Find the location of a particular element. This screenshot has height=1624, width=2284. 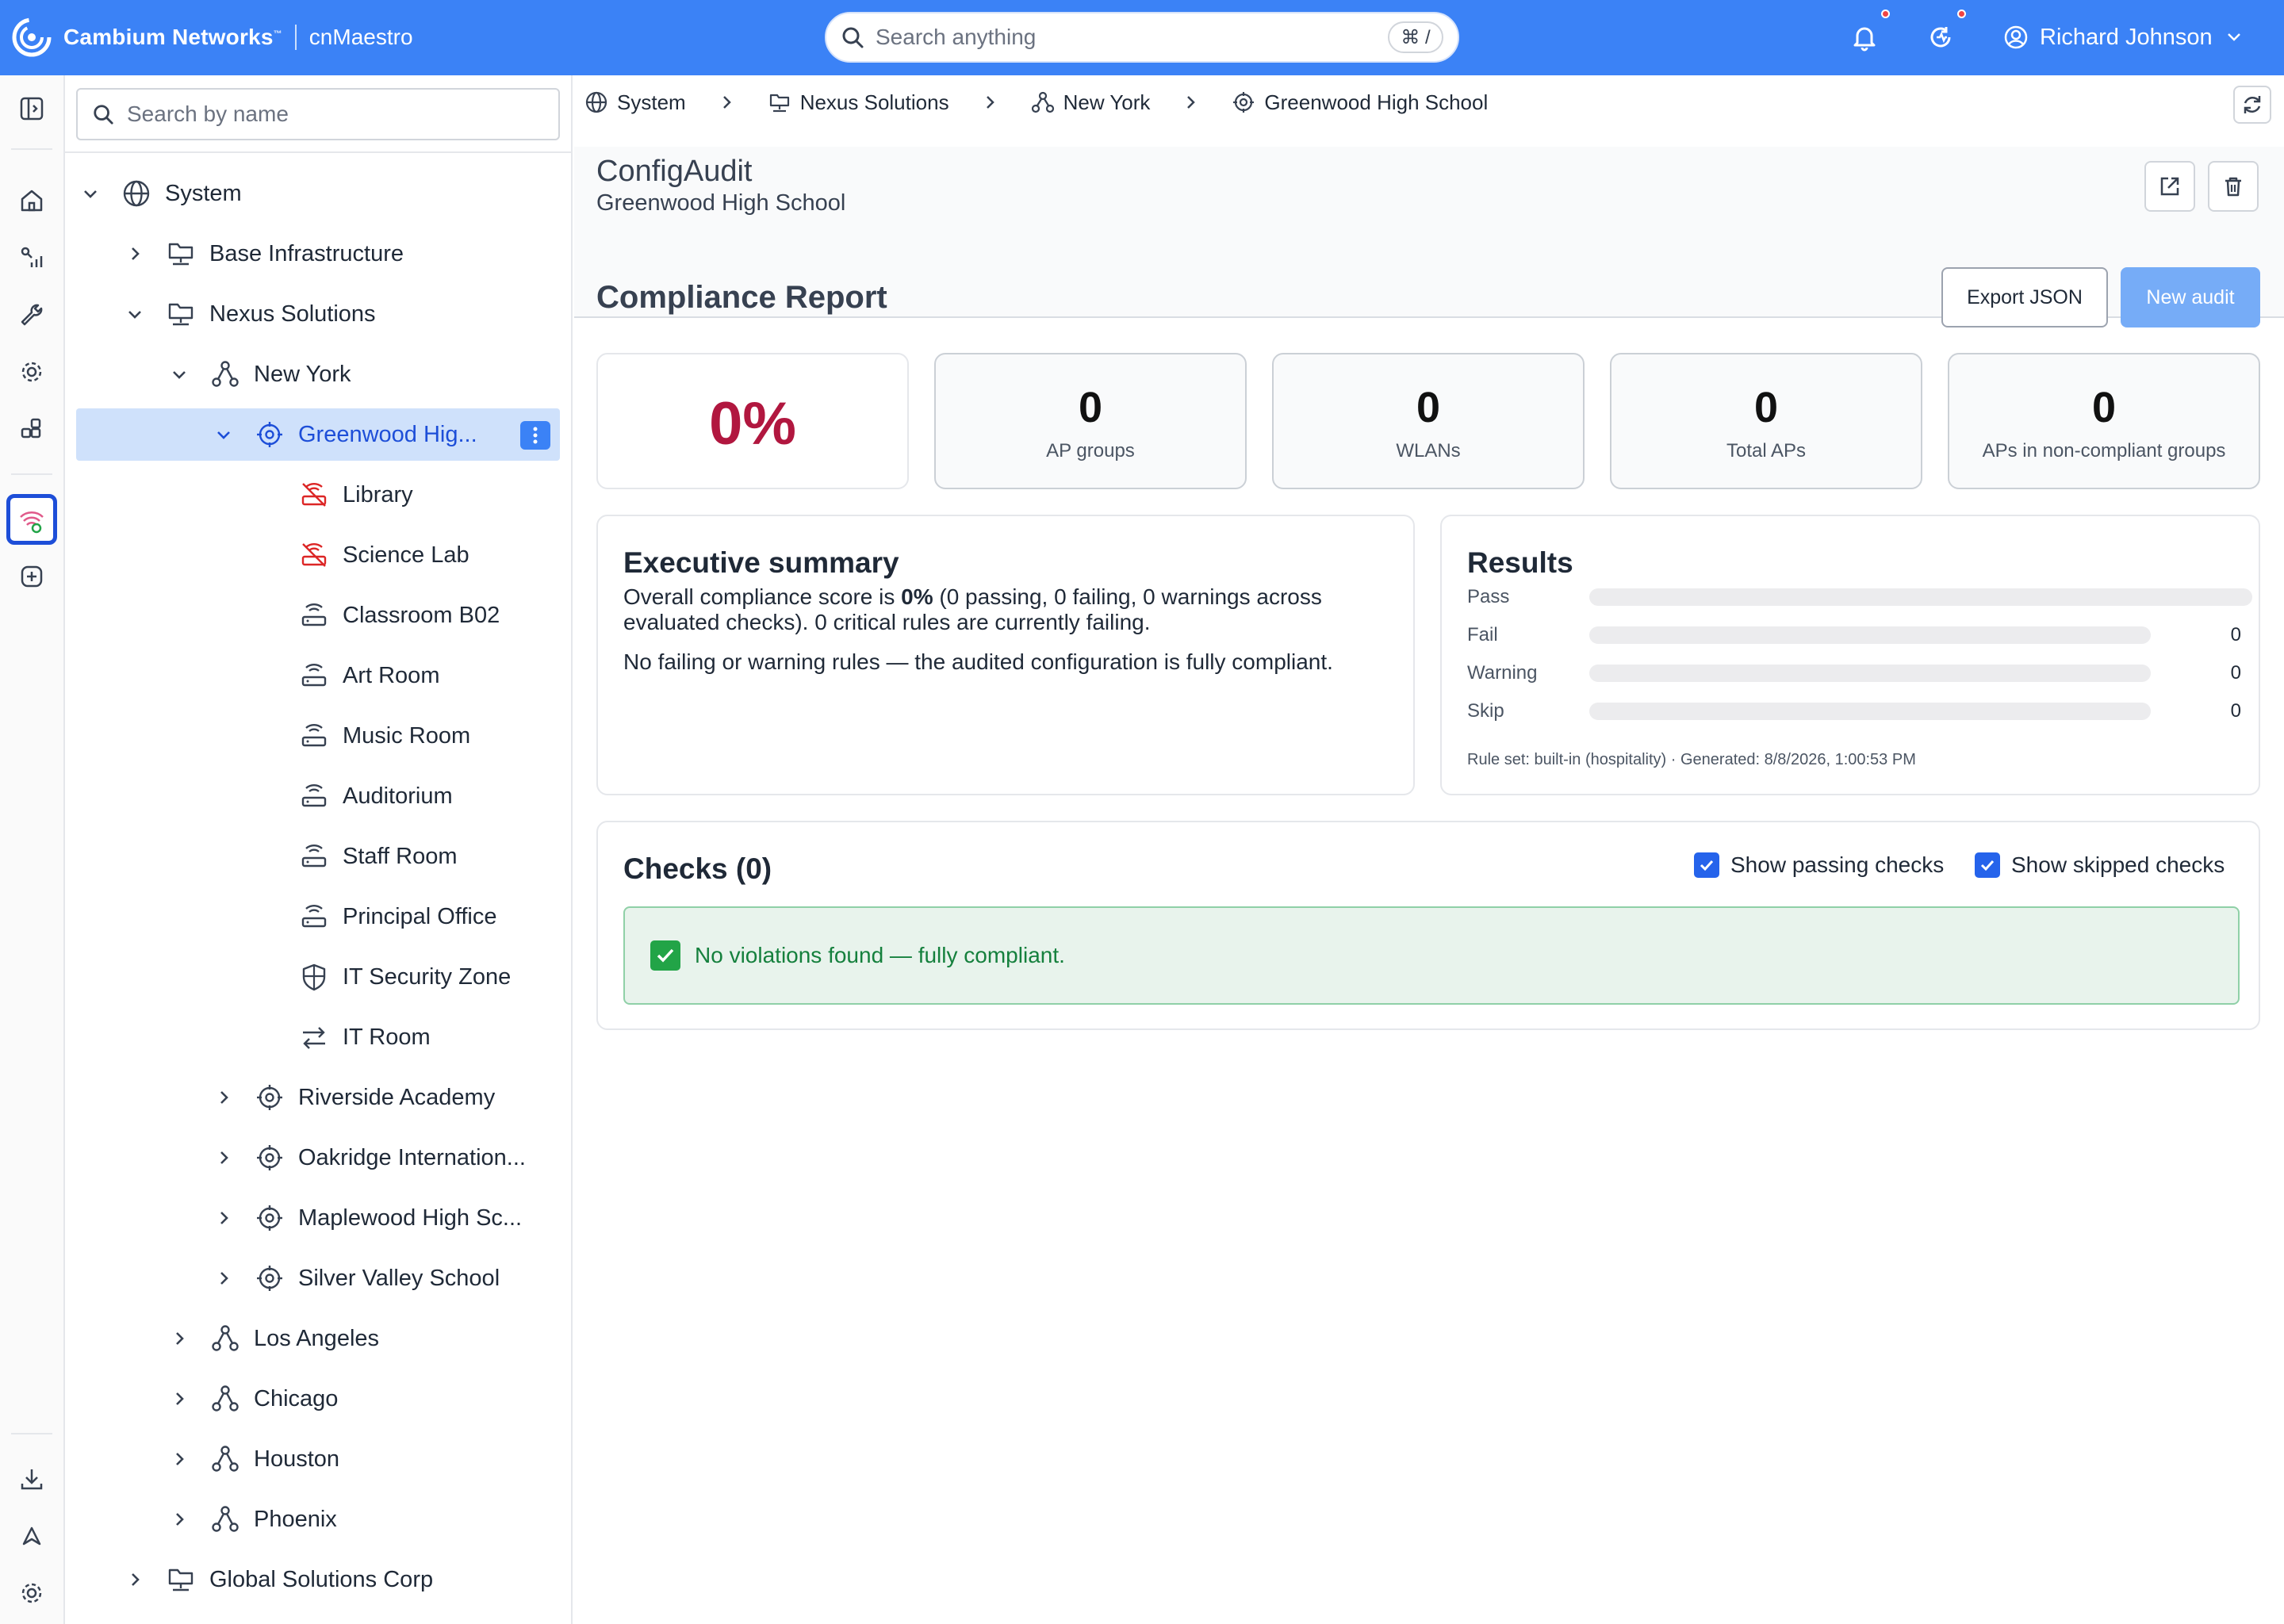

tree-node: Riverside Academy is located at coordinates (354, 1097).